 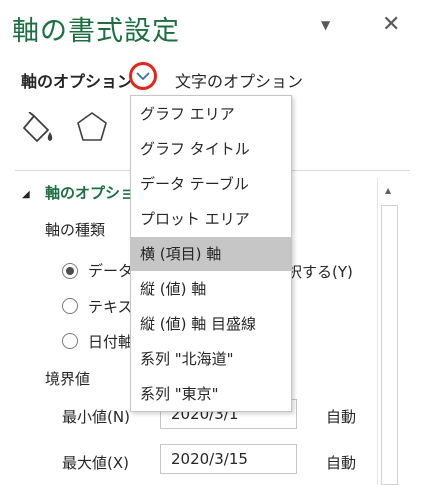 I want to click on menu-item-chart-title: グラフ タイトル, so click(x=211, y=149).